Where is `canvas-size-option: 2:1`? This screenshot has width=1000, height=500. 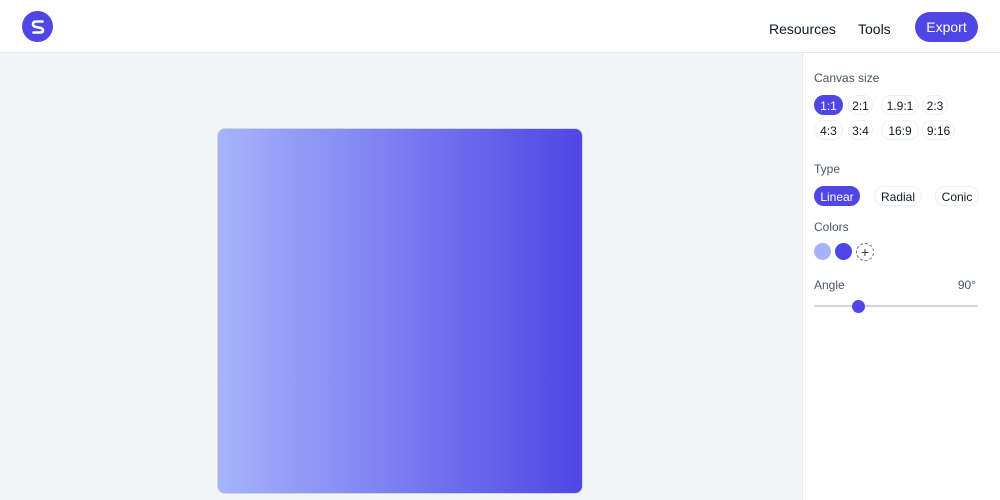 canvas-size-option: 2:1 is located at coordinates (860, 105).